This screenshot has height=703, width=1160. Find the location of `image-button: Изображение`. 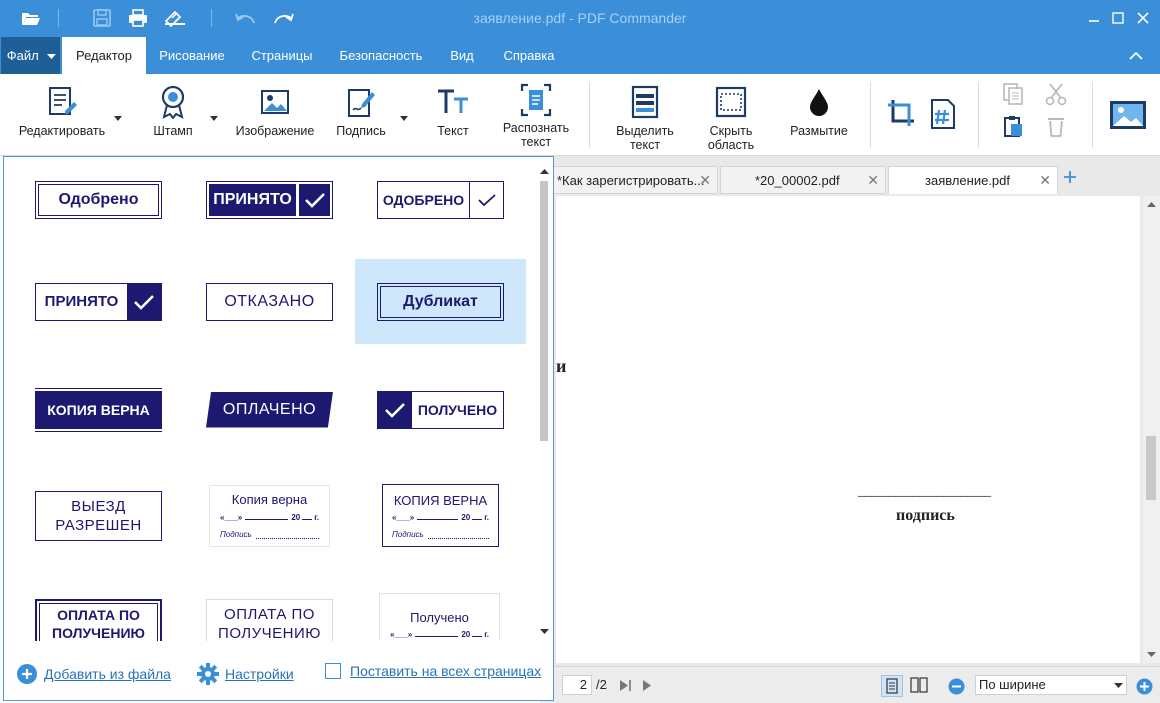

image-button: Изображение is located at coordinates (275, 111).